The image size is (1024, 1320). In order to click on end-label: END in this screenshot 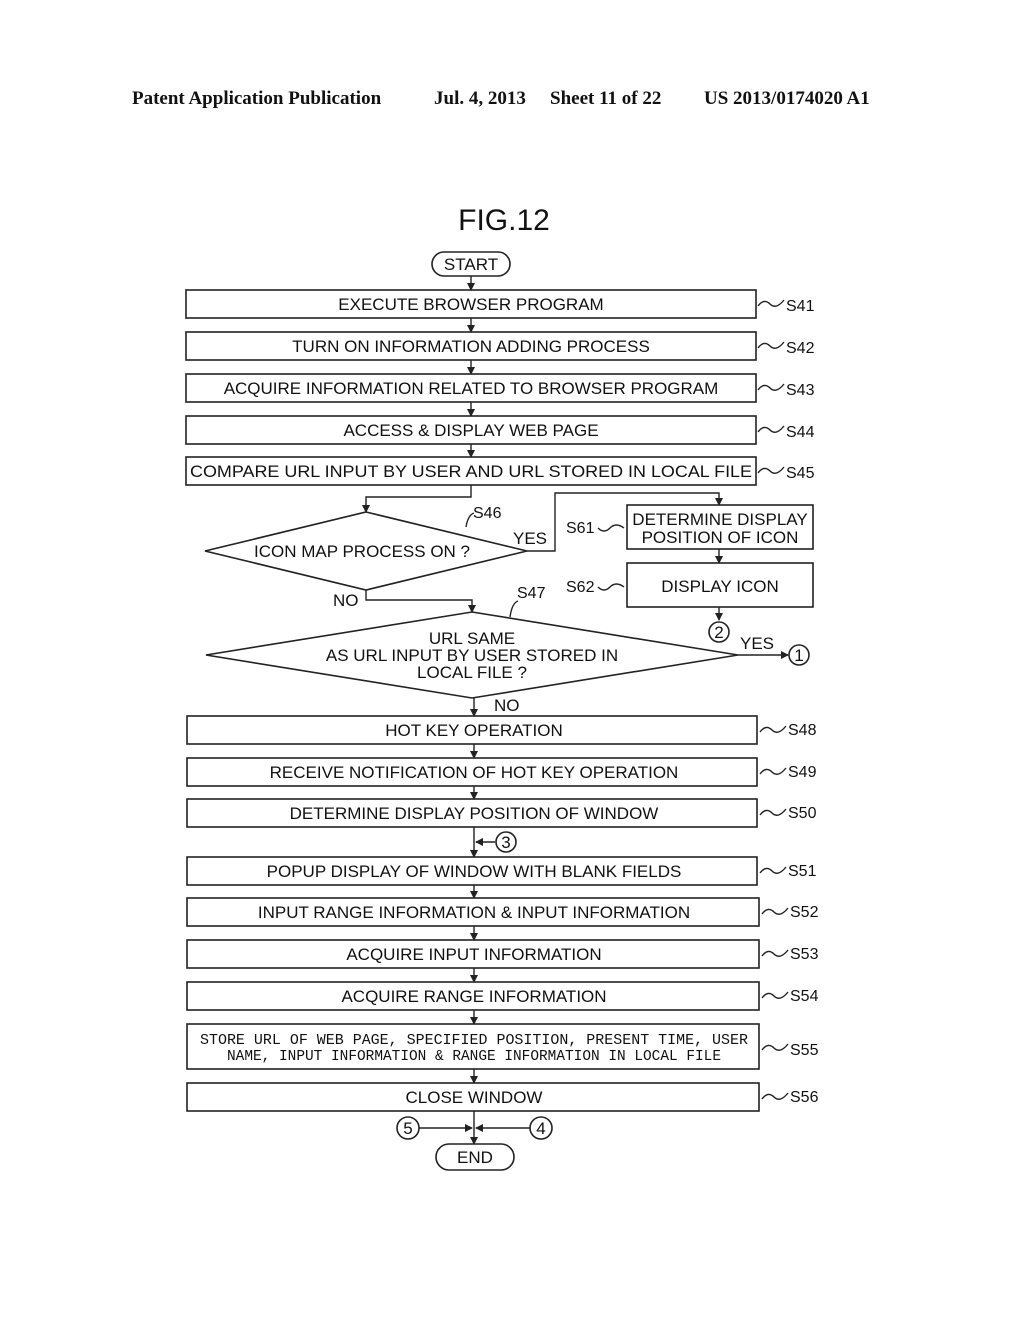, I will do `click(475, 1157)`.